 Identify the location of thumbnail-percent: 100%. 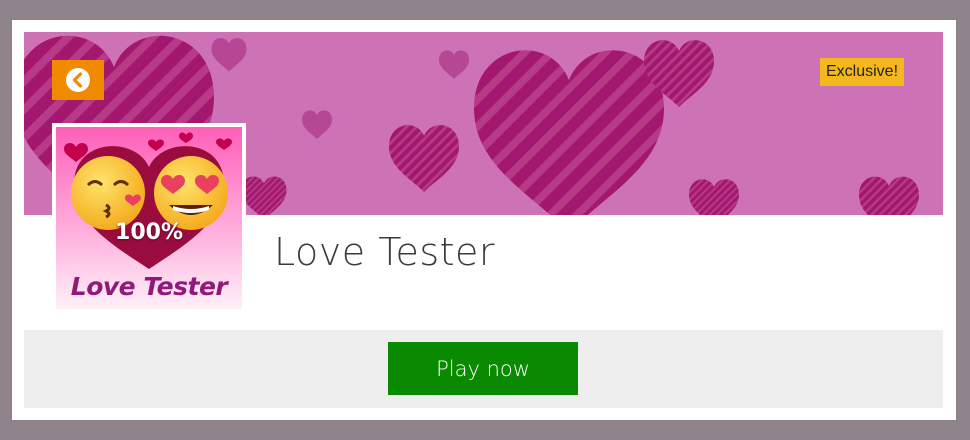
(149, 232).